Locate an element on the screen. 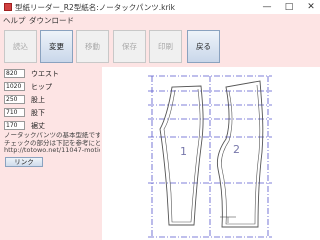  hem-length-input: 170 is located at coordinates (14, 125).